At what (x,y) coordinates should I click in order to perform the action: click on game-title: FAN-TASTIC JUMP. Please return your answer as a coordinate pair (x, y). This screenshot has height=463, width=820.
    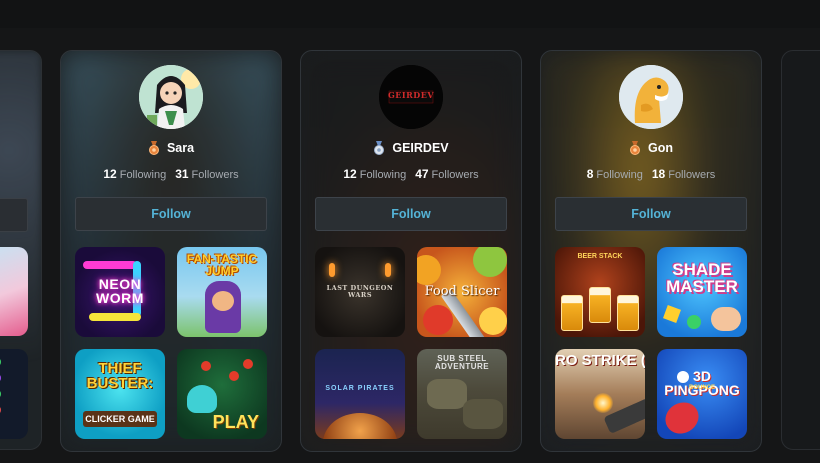
    Looking at the image, I should click on (222, 265).